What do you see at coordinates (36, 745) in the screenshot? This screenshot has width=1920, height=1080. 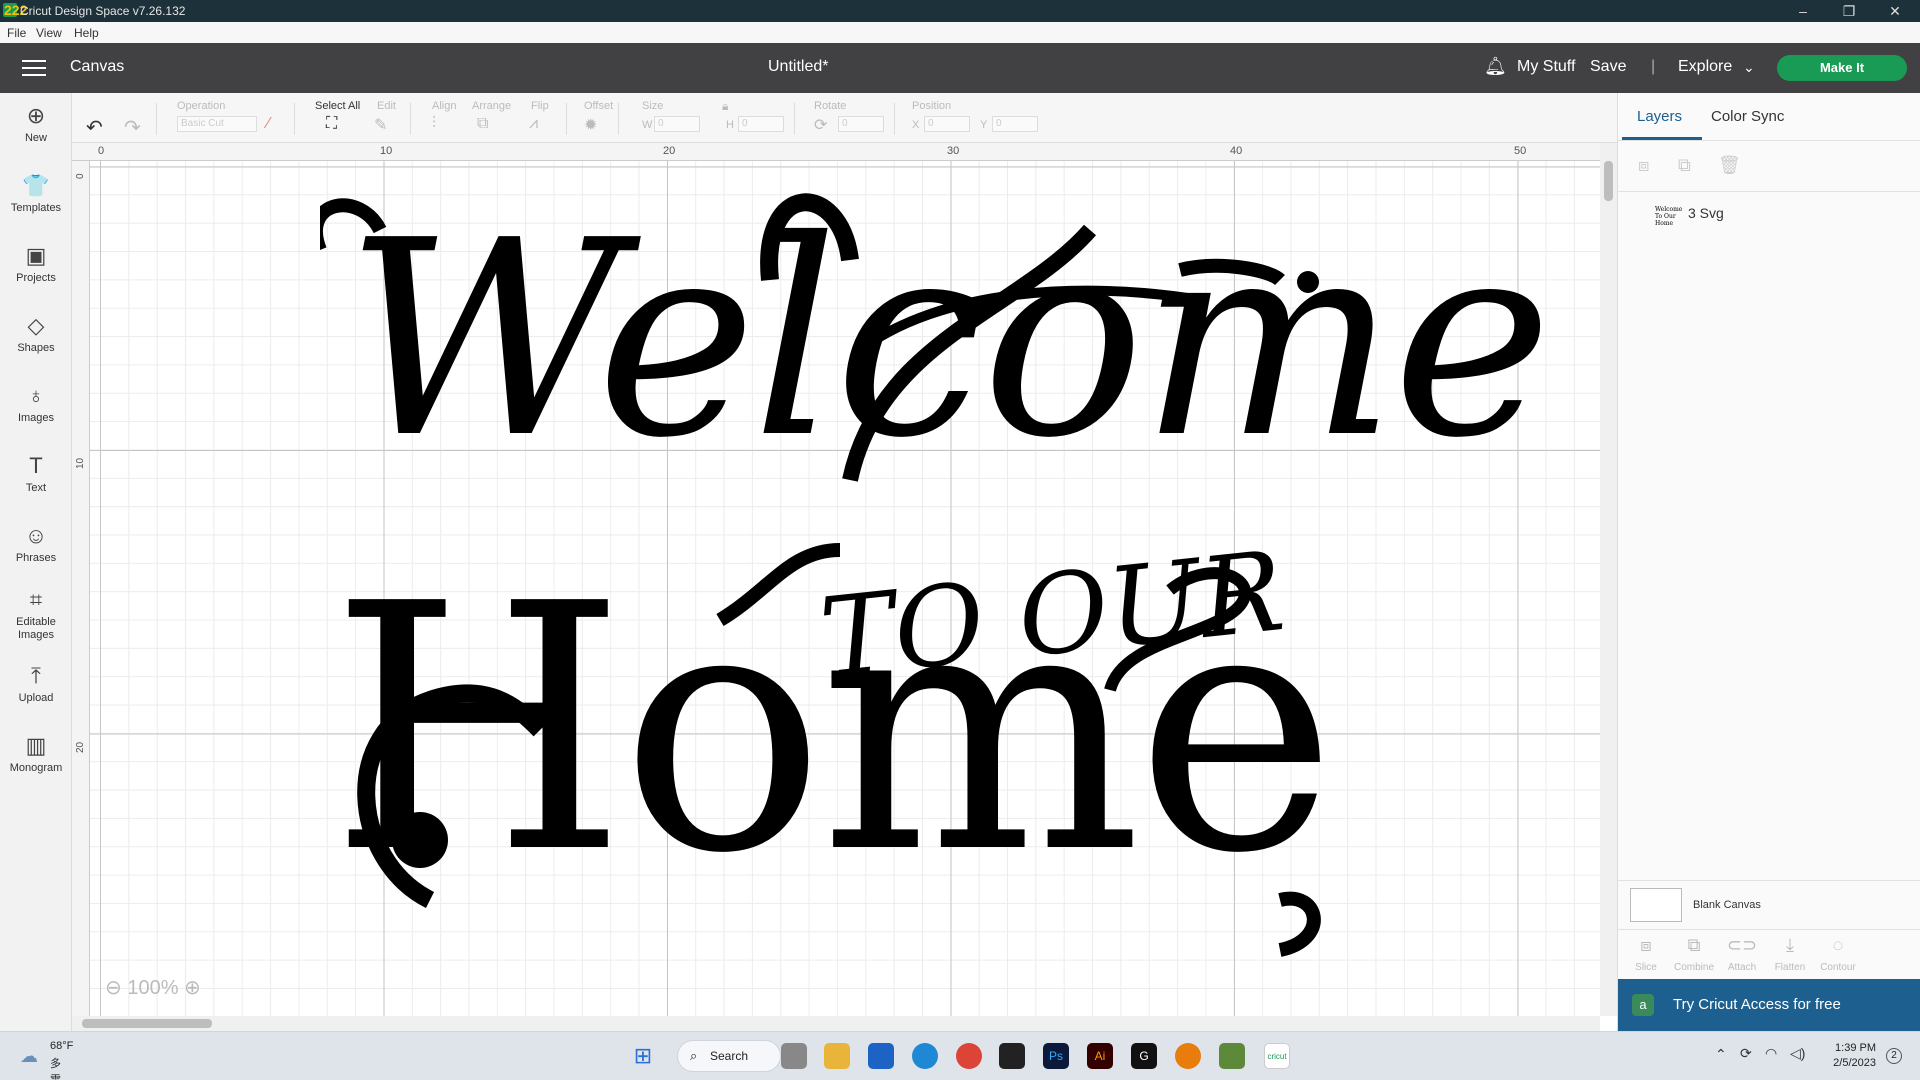 I see `monogram-icon: ▥` at bounding box center [36, 745].